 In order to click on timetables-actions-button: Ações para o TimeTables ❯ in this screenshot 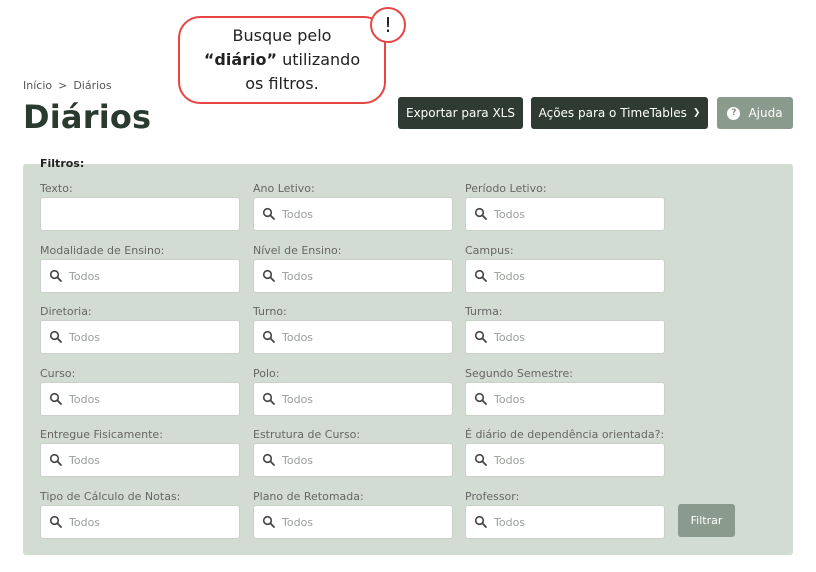, I will do `click(619, 113)`.